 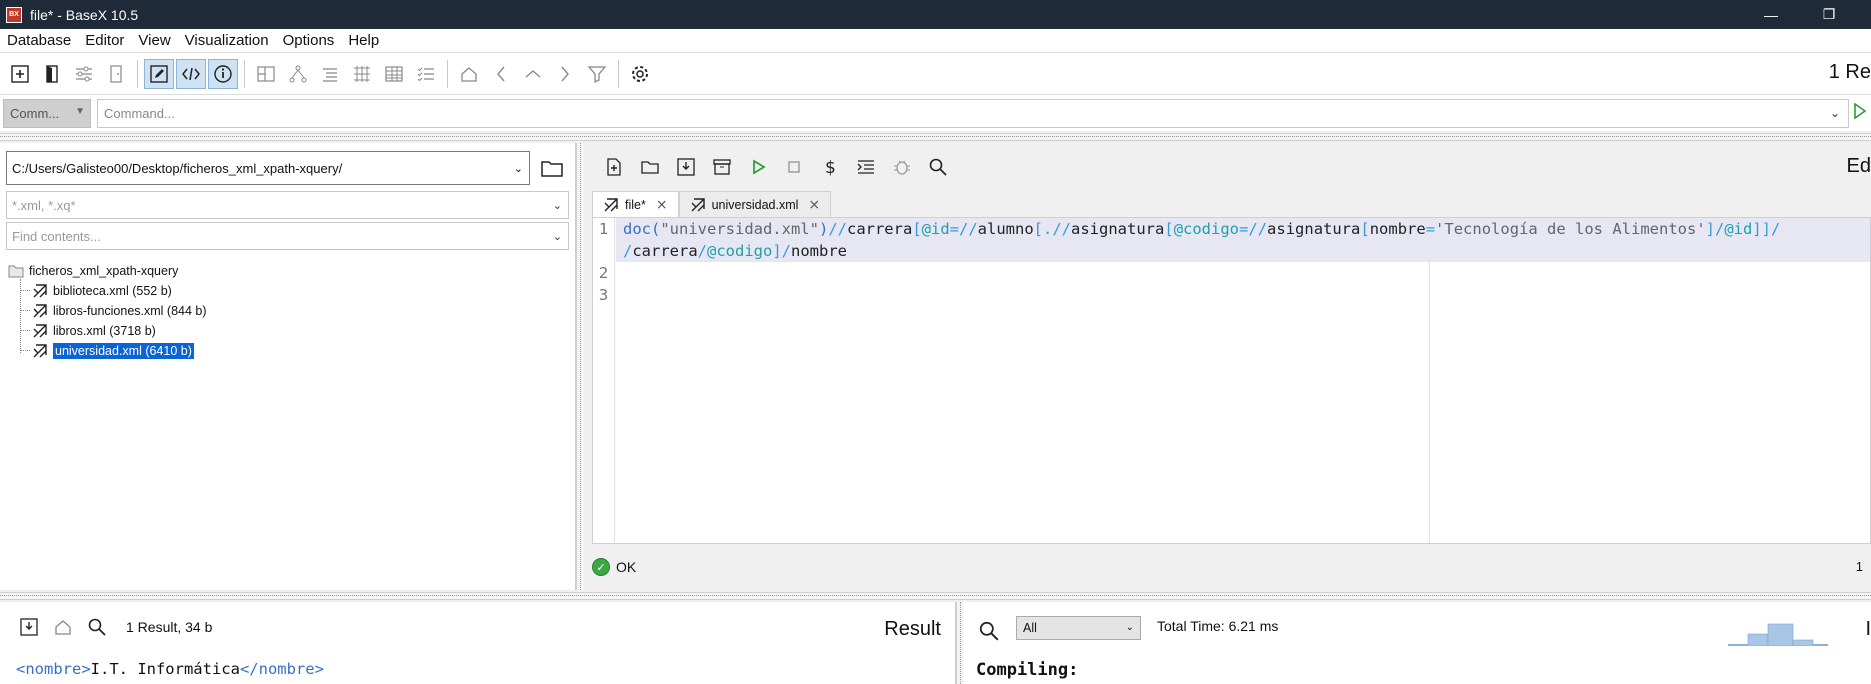 I want to click on open-database-button, so click(x=52, y=74).